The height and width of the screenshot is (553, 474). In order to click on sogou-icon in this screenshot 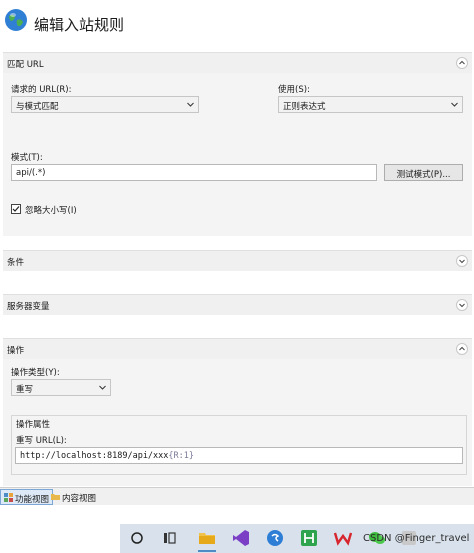, I will do `click(275, 538)`.